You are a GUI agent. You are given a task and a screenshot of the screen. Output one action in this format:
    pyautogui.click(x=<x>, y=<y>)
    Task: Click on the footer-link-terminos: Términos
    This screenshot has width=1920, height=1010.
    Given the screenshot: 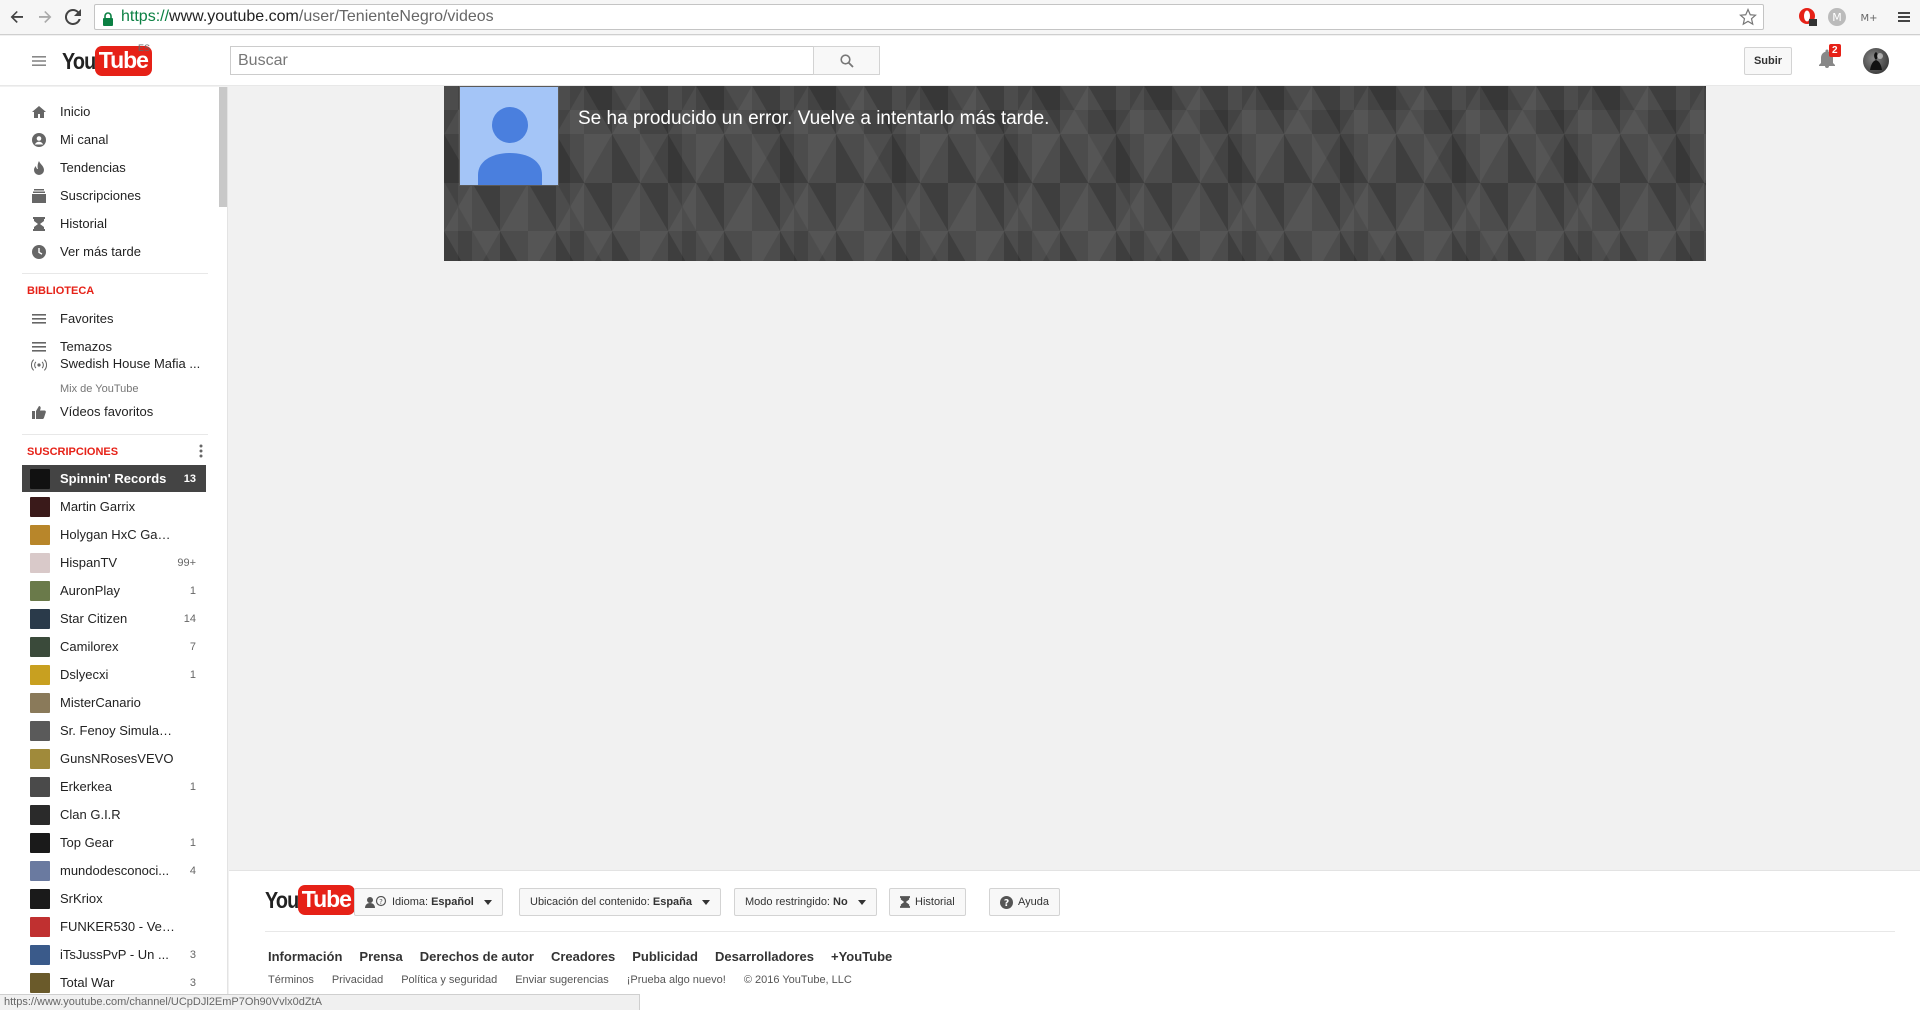 What is the action you would take?
    pyautogui.click(x=291, y=980)
    